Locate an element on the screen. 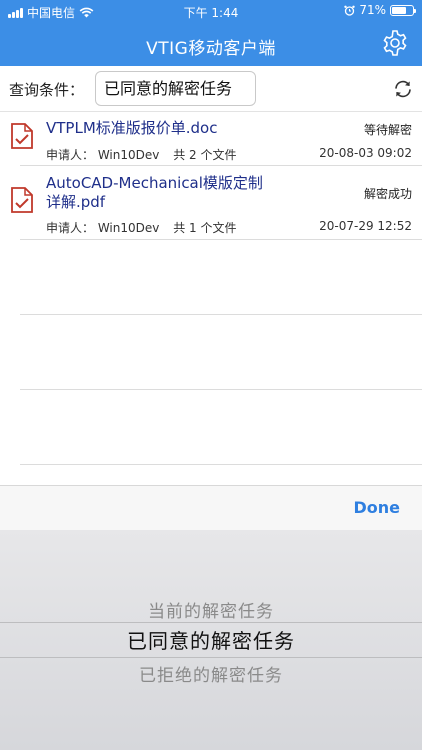 This screenshot has width=422, height=750. task-time: 20-08-03 09:02 is located at coordinates (365, 153).